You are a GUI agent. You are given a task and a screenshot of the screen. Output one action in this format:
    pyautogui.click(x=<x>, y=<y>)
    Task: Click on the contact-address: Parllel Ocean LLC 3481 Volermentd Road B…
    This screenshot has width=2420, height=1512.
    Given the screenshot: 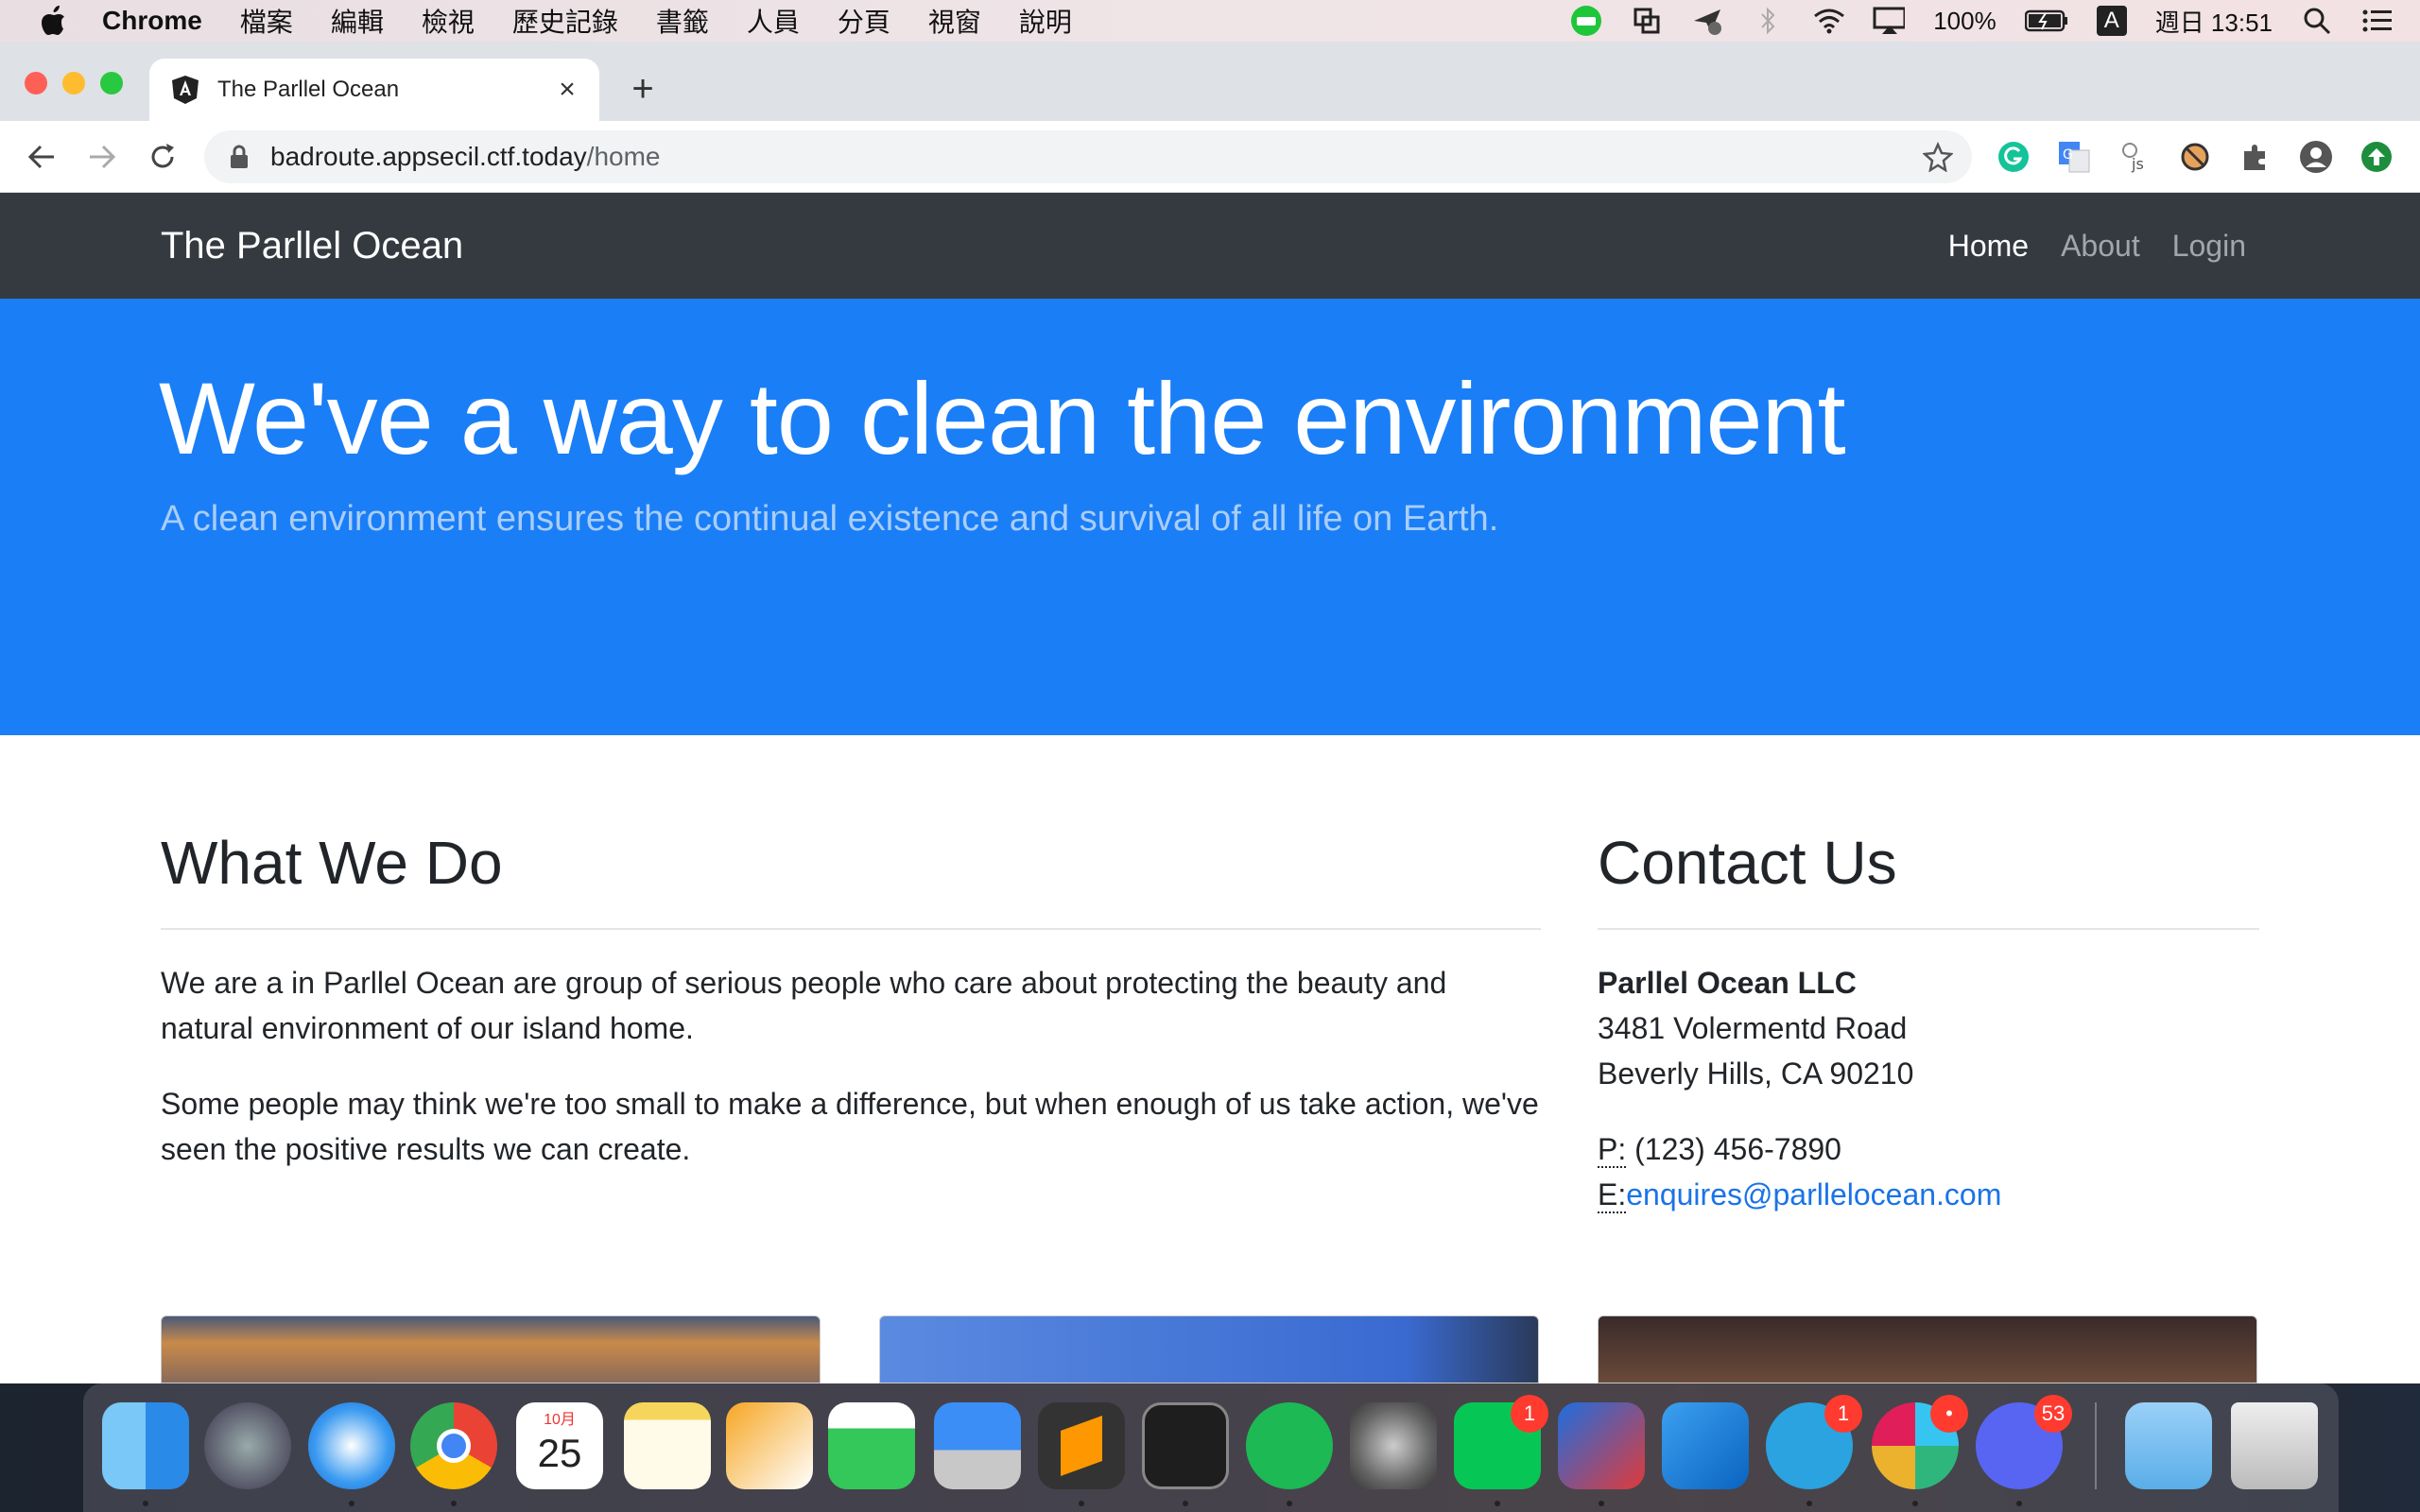 What is the action you would take?
    pyautogui.click(x=1929, y=1088)
    